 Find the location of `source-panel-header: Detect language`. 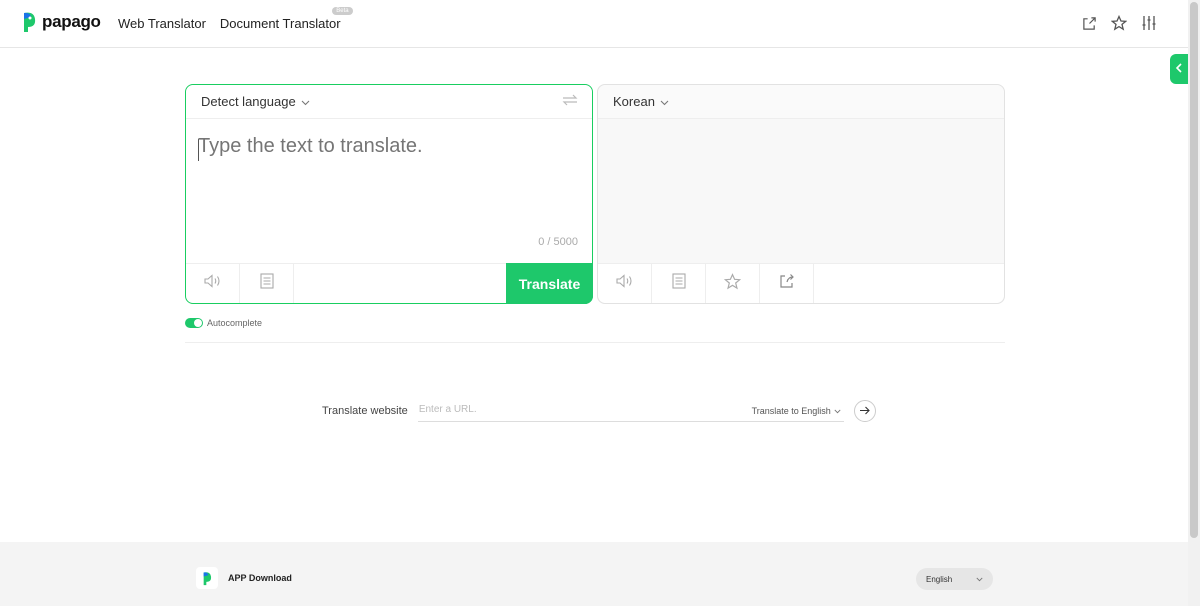

source-panel-header: Detect language is located at coordinates (389, 102).